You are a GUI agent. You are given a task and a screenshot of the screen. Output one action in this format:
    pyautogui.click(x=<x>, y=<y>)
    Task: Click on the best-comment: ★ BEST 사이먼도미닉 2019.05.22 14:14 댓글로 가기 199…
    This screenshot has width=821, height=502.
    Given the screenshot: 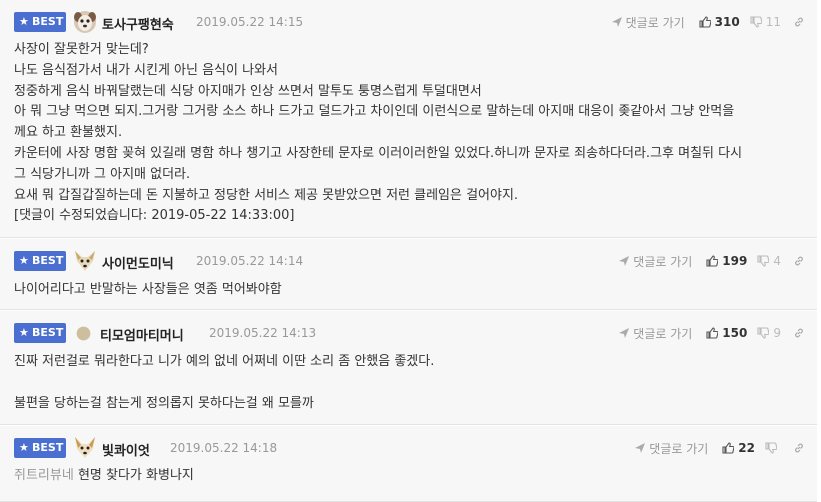 What is the action you would take?
    pyautogui.click(x=408, y=274)
    